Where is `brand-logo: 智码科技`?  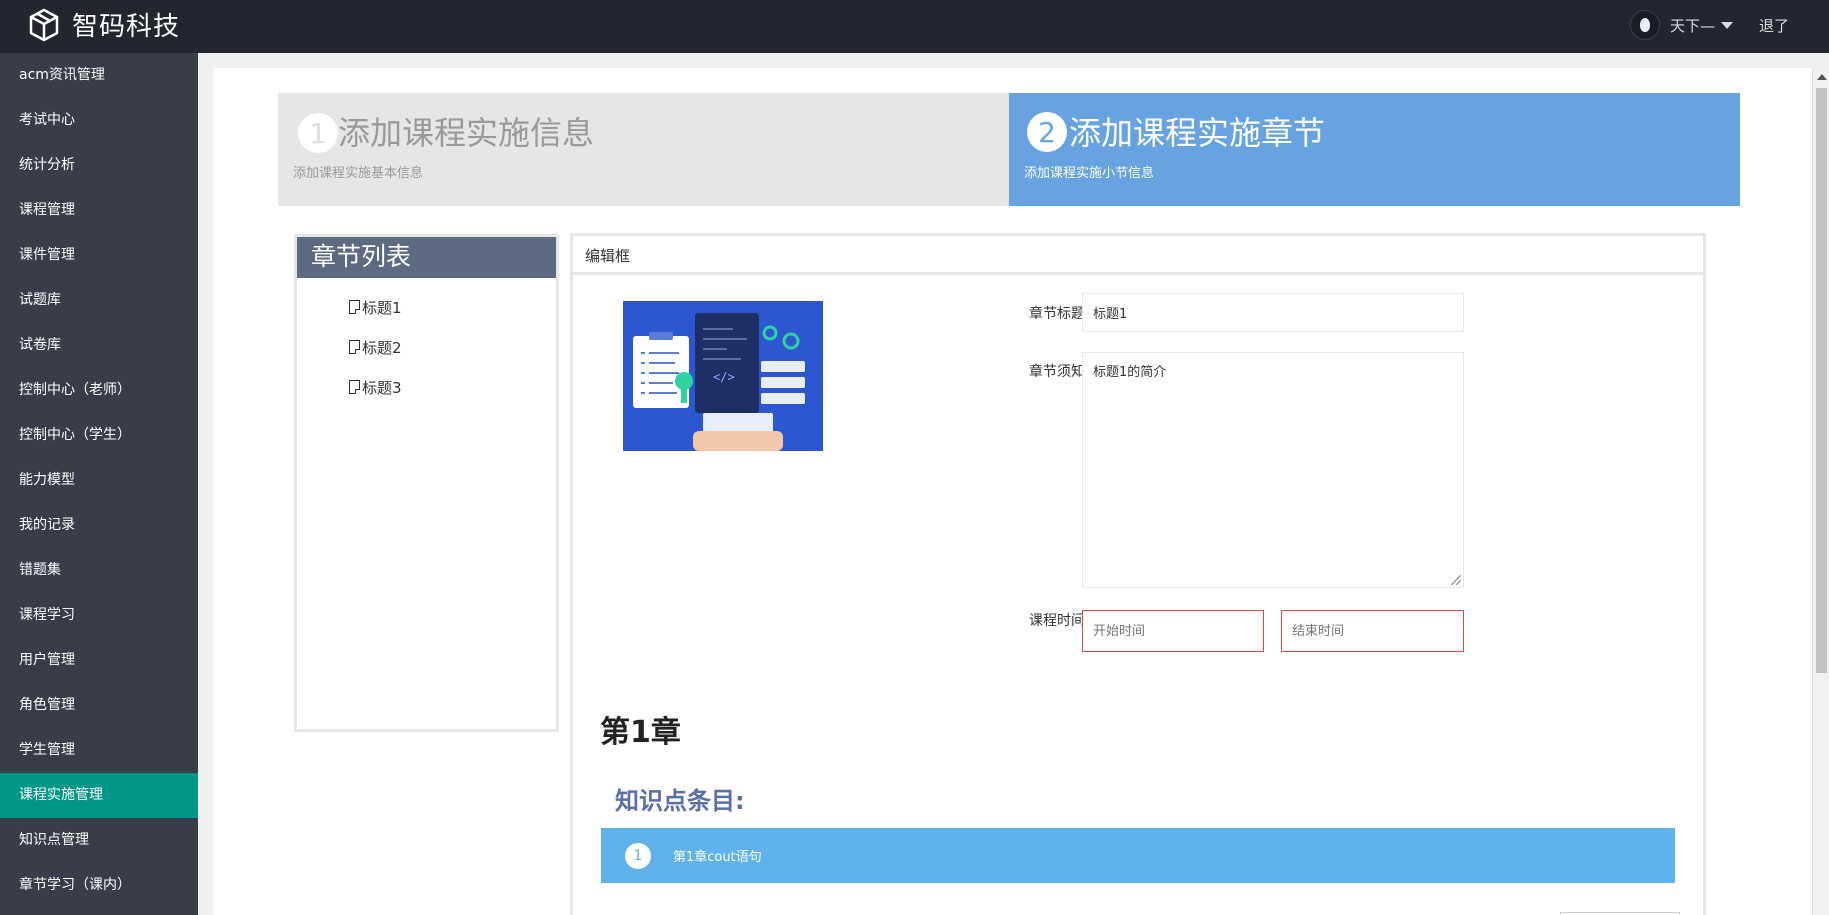
brand-logo: 智码科技 is located at coordinates (103, 24).